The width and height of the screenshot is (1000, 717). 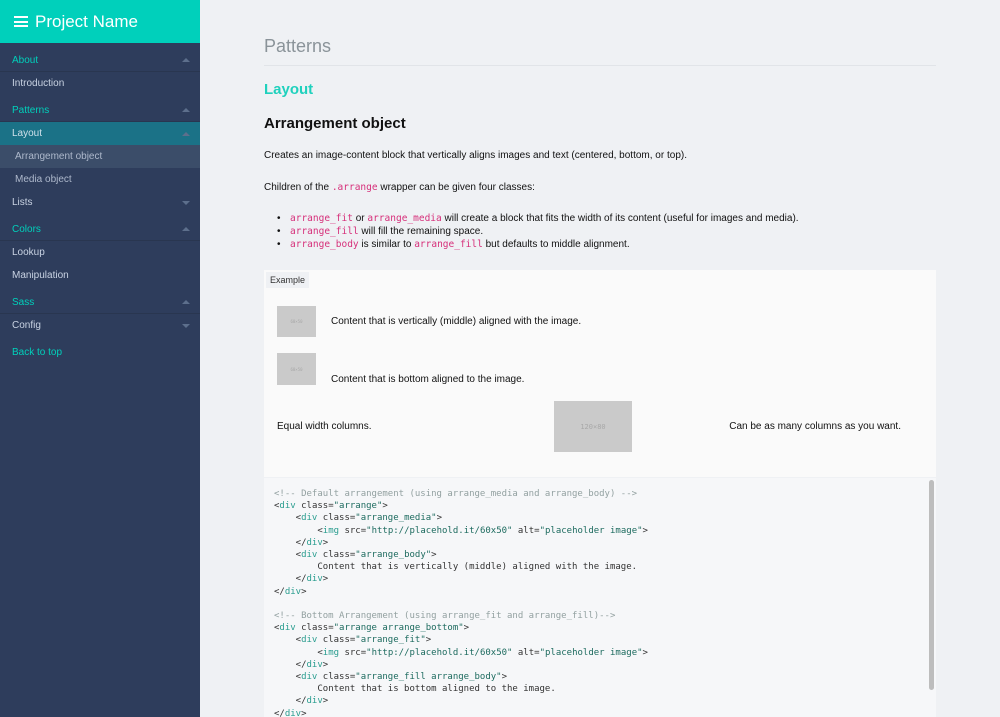 I want to click on sidebar-item-label: About, so click(x=25, y=60).